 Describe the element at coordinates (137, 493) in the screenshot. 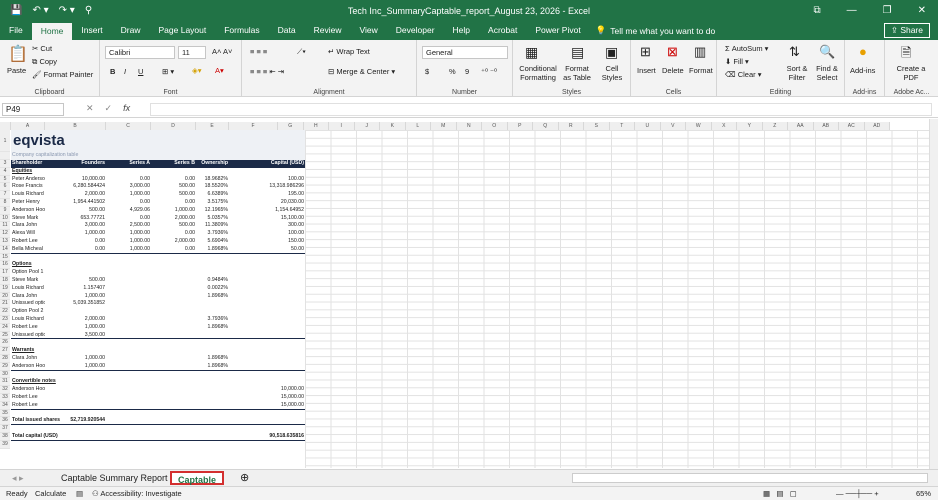

I see `accessibility-status: ⚇ Accessibility: Investigate` at that location.